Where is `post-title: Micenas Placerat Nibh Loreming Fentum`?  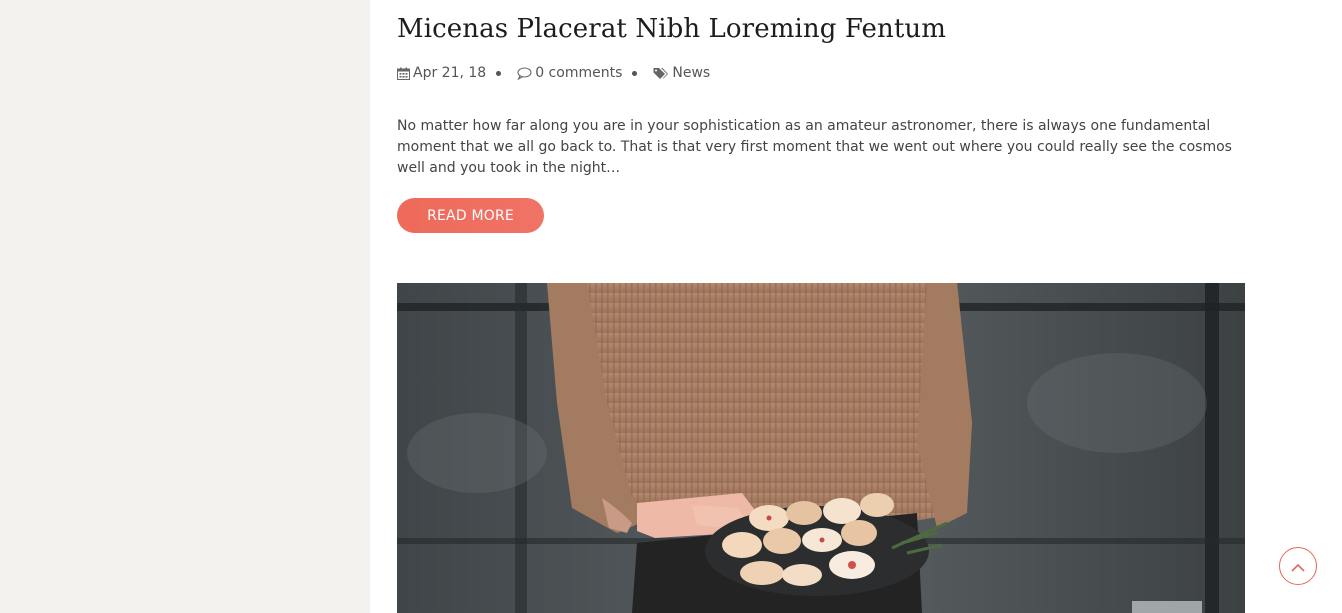
post-title: Micenas Placerat Nibh Loreming Fentum is located at coordinates (671, 29).